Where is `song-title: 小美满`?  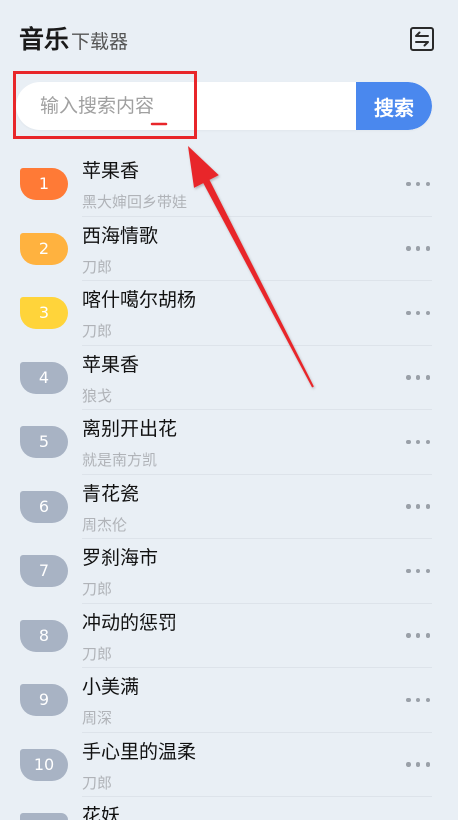 song-title: 小美满 is located at coordinates (111, 687).